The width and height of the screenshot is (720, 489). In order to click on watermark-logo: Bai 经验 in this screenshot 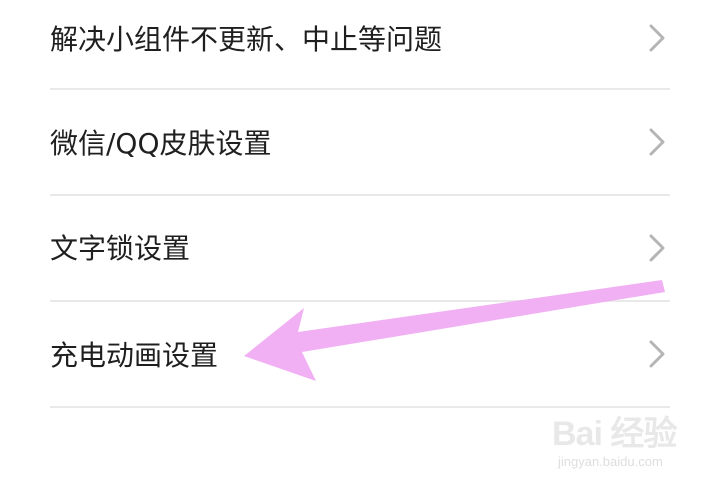, I will do `click(614, 434)`.